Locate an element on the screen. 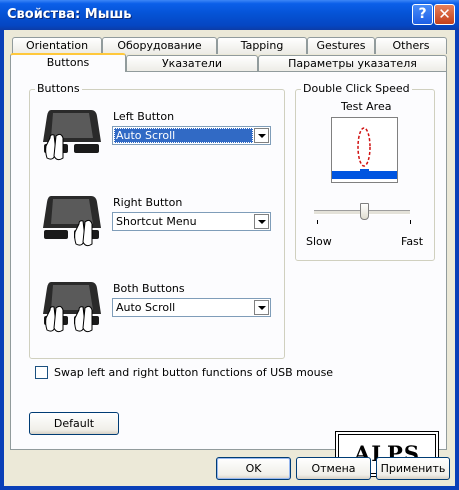  tab-label: Оборудование is located at coordinates (159, 45).